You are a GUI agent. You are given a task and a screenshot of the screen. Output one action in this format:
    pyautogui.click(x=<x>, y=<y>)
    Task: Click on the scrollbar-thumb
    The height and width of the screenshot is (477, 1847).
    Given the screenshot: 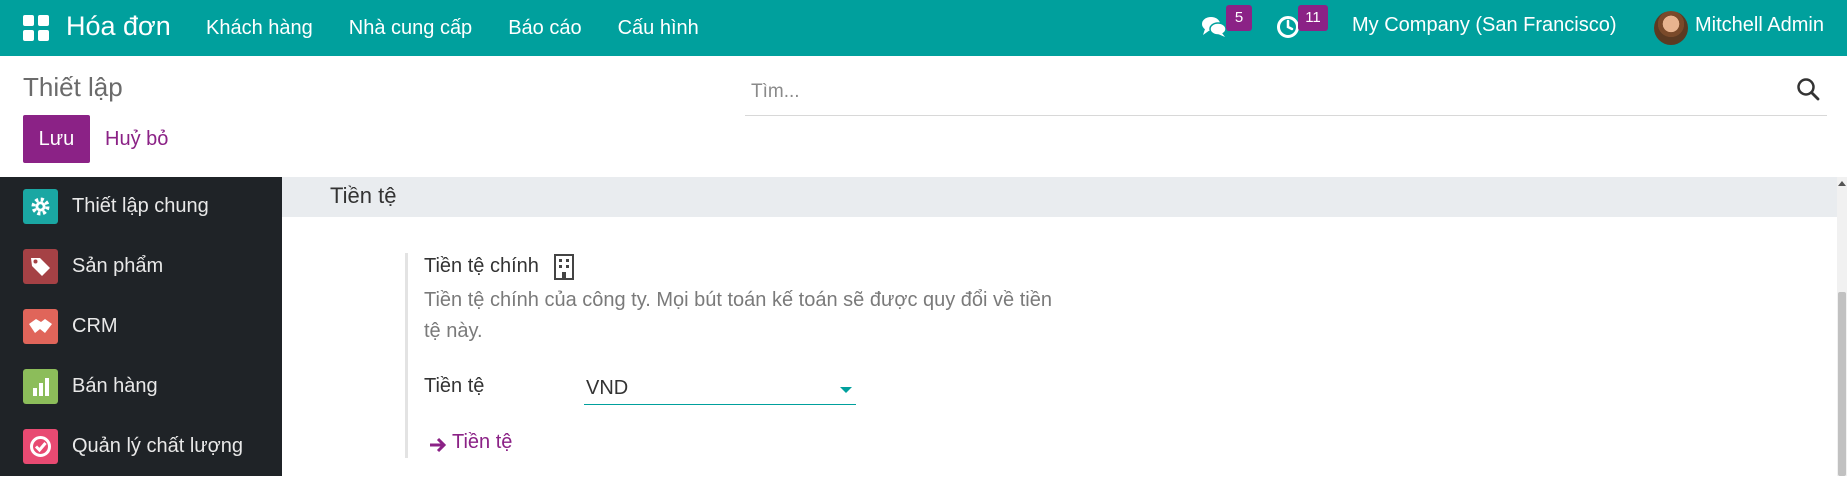 What is the action you would take?
    pyautogui.click(x=1842, y=384)
    